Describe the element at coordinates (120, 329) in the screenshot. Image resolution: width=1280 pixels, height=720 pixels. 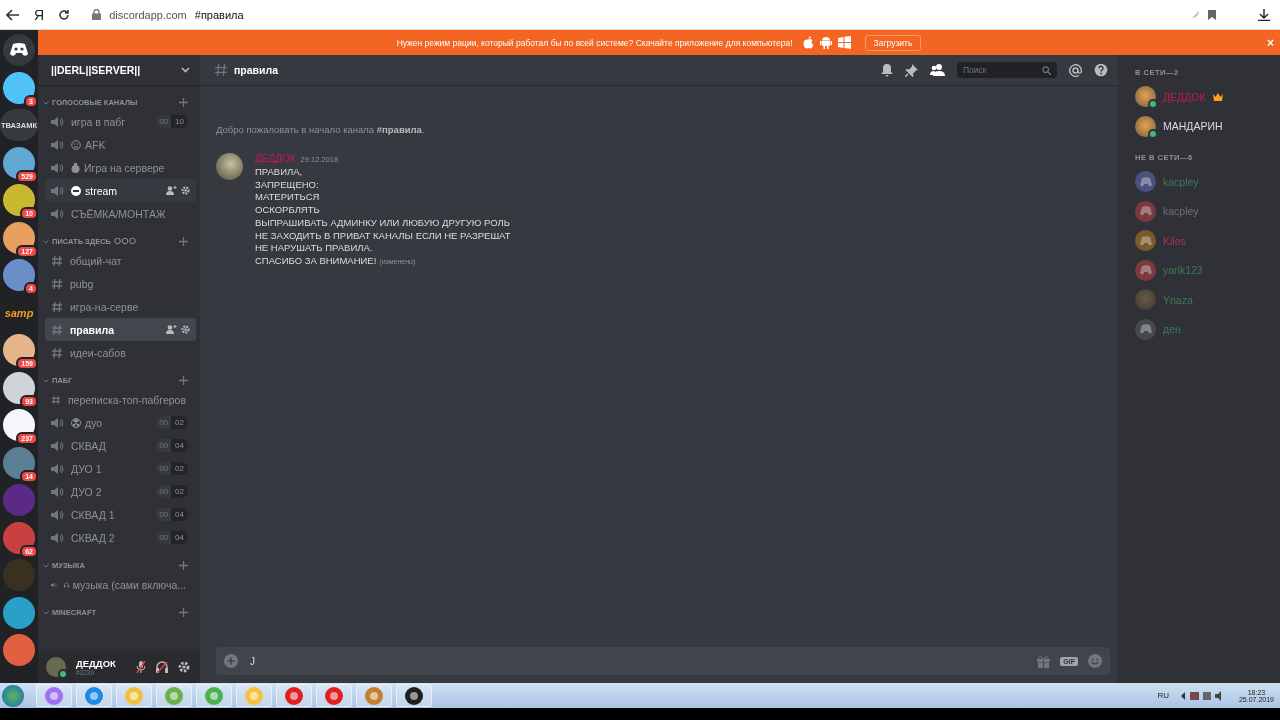
I see `channel-item: правила` at that location.